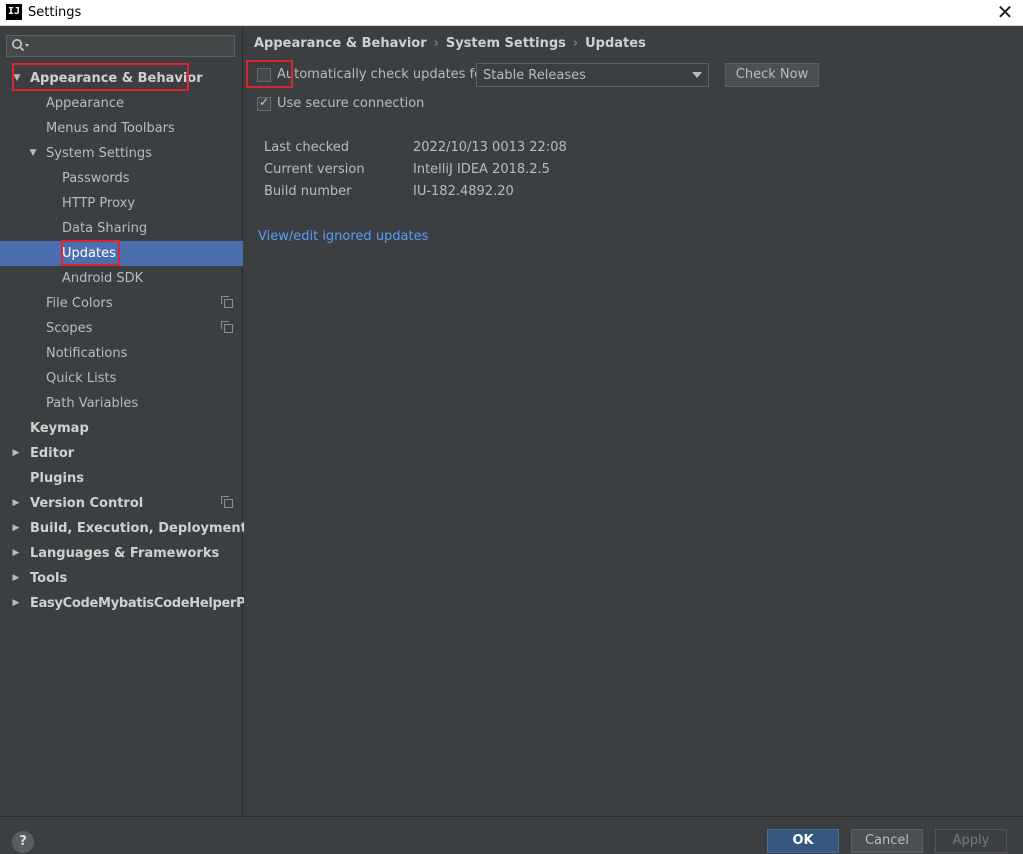 The height and width of the screenshot is (854, 1023). Describe the element at coordinates (103, 278) in the screenshot. I see `sidebar-item-label: Android SDK` at that location.